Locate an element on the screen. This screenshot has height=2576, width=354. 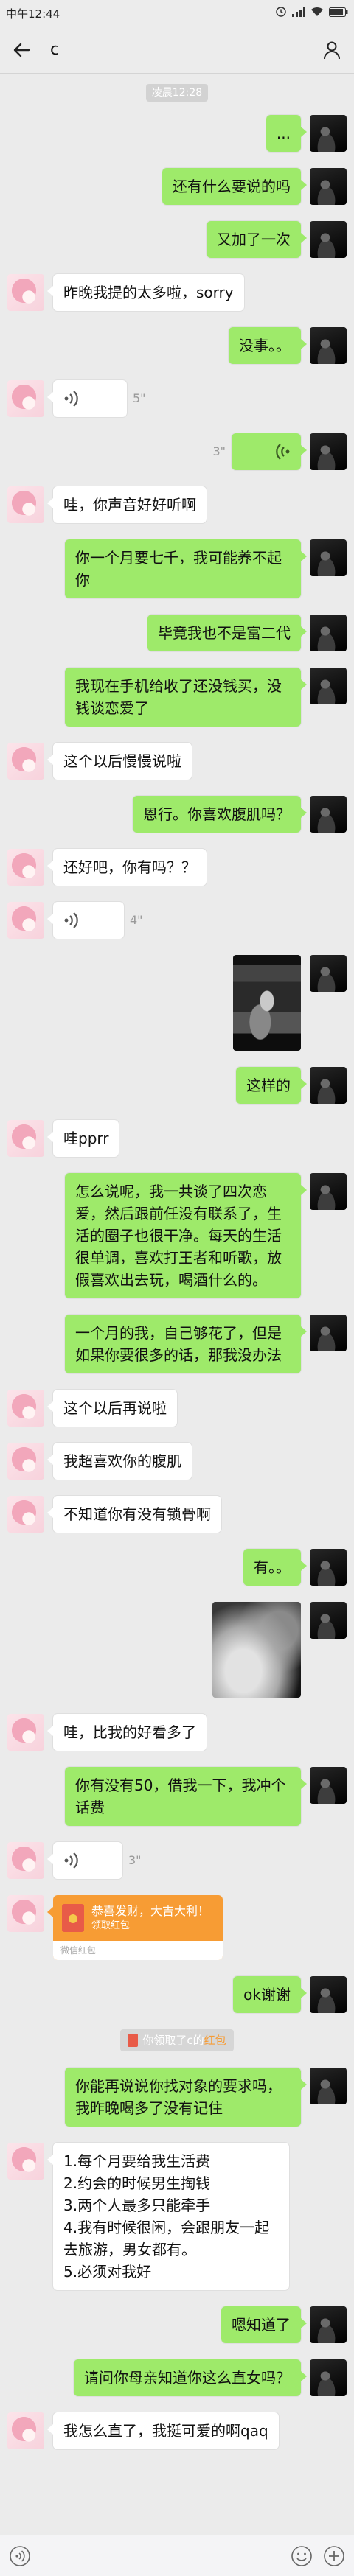
sent-message-bubble: 你能再说说你找对象的要求吗，我昨晚喝多了没有记住 is located at coordinates (186, 2097).